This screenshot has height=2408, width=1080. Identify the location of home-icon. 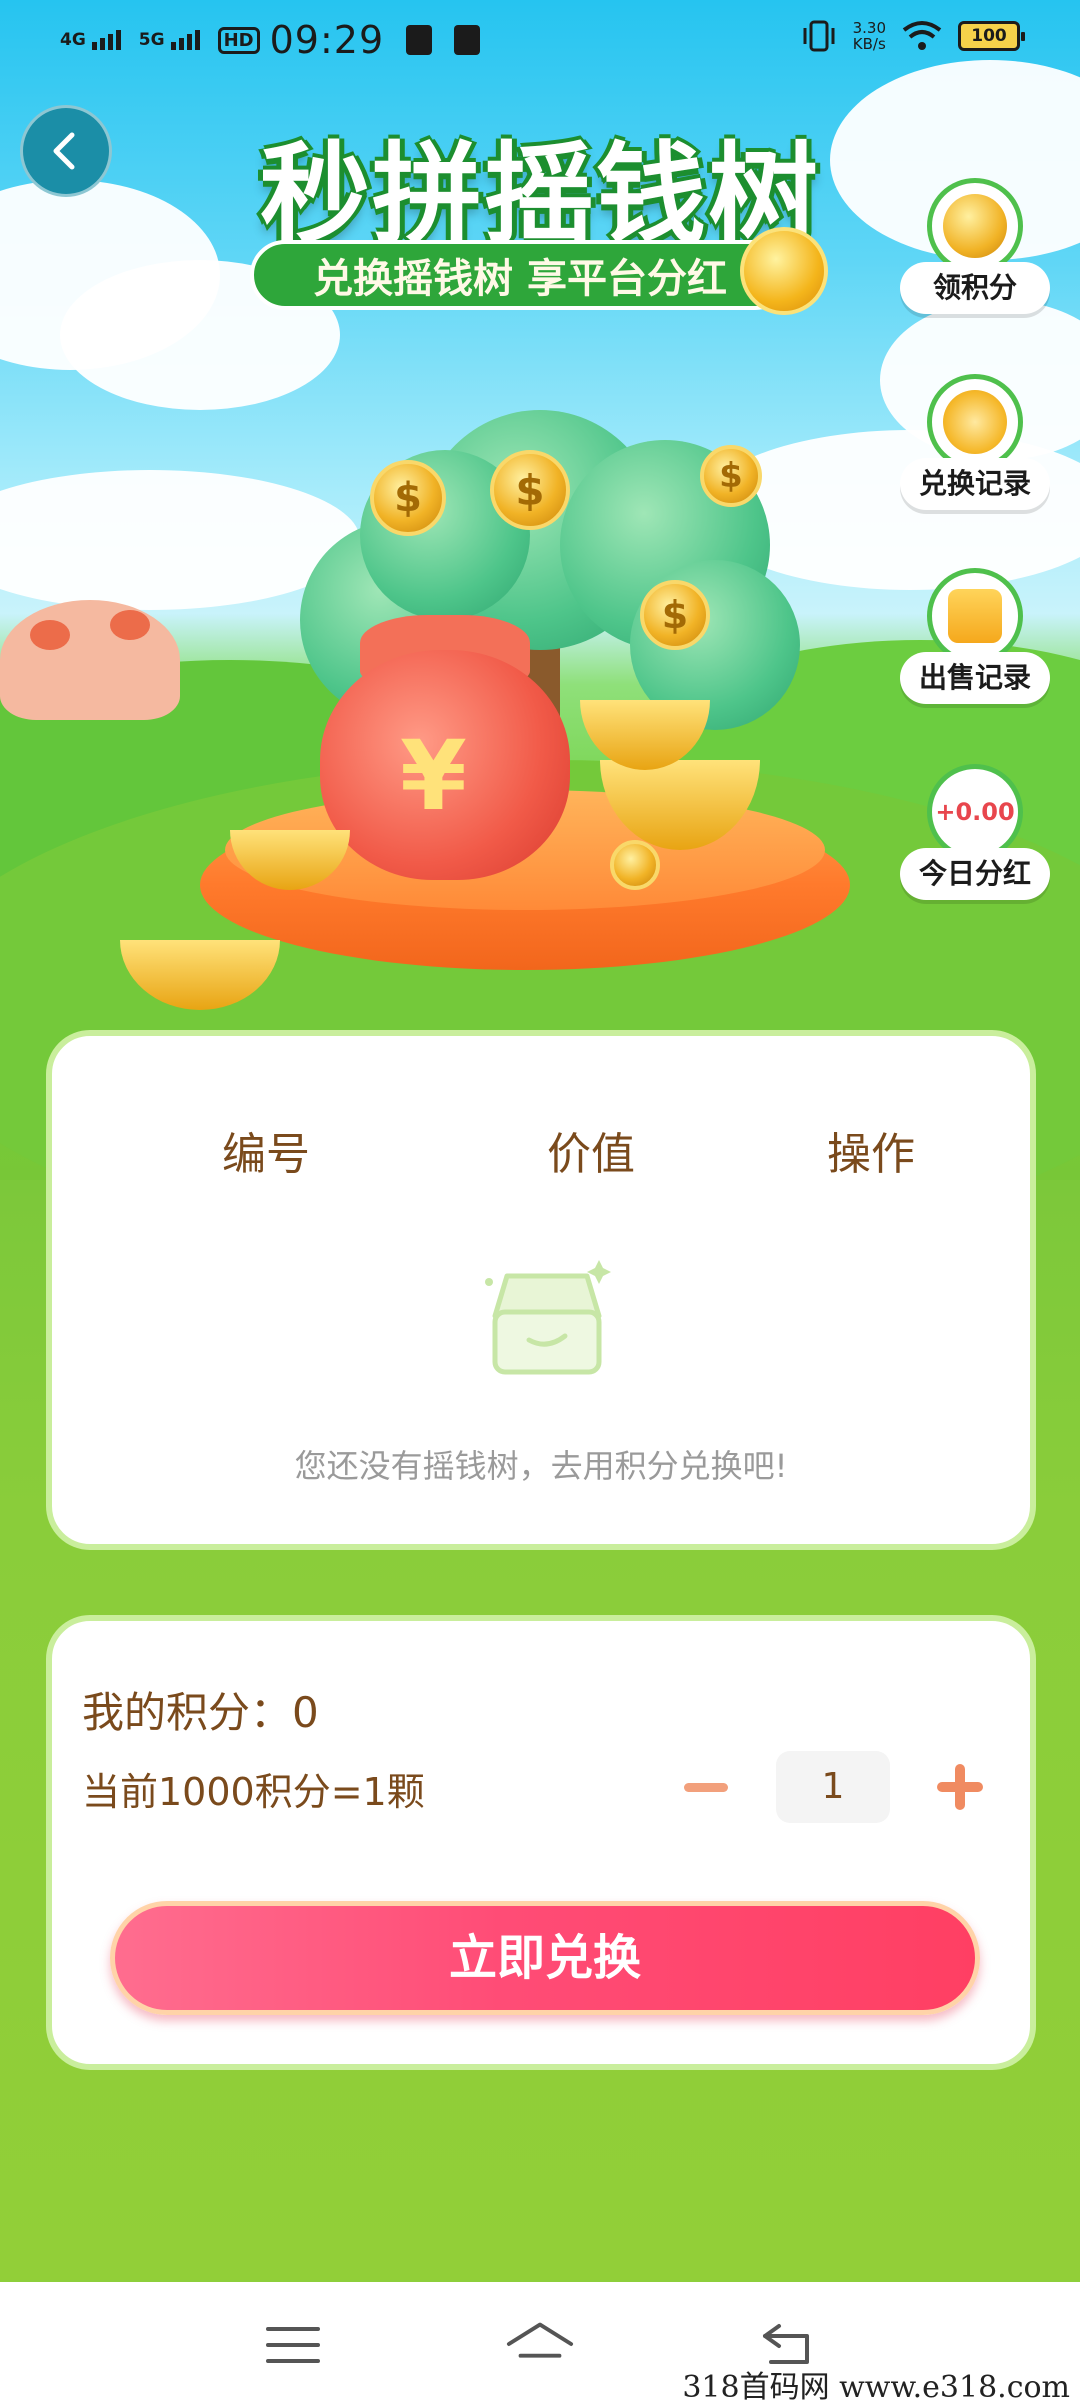
(540, 2340).